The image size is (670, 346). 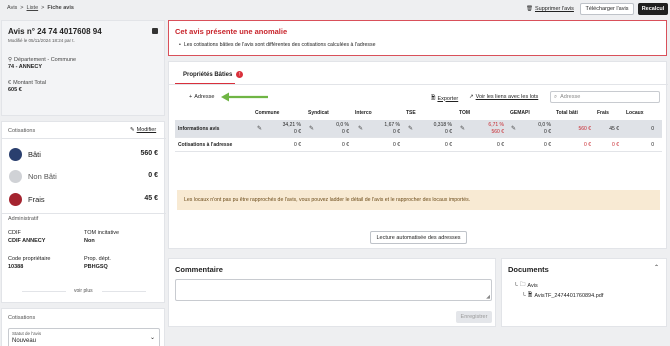 What do you see at coordinates (14, 233) in the screenshot?
I see `field-label: CDIF` at bounding box center [14, 233].